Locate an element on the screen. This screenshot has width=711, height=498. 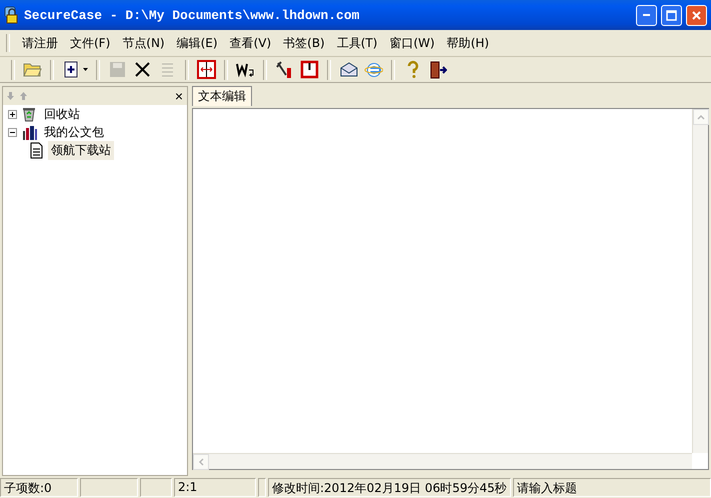
status-panel: 修改时间:2012年02月19日 06时59分45秒 is located at coordinates (389, 487).